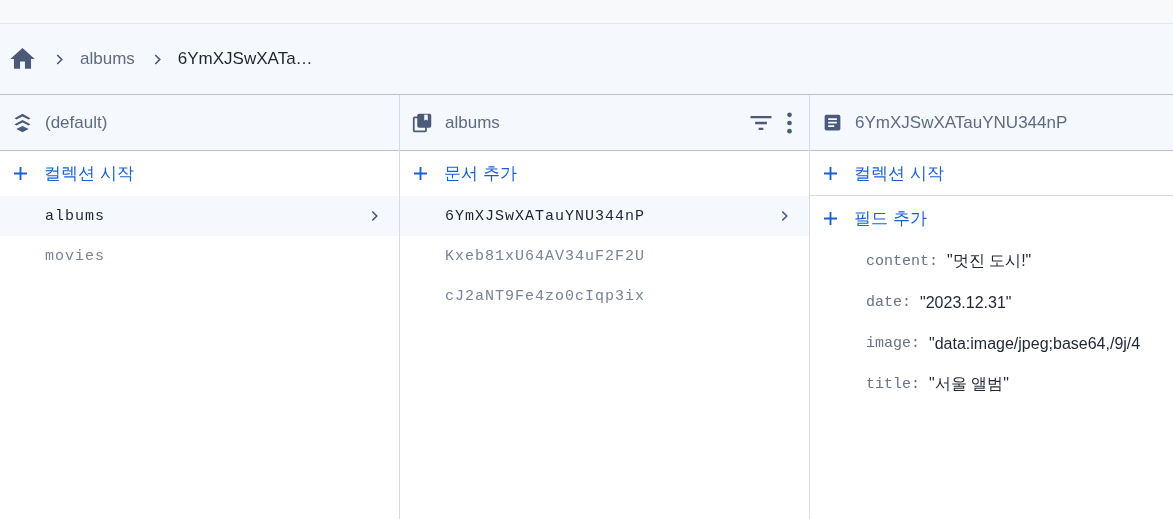 This screenshot has width=1173, height=519. Describe the element at coordinates (604, 216) in the screenshot. I see `list-item: 6YmXJSwXATauYNU344nP` at that location.